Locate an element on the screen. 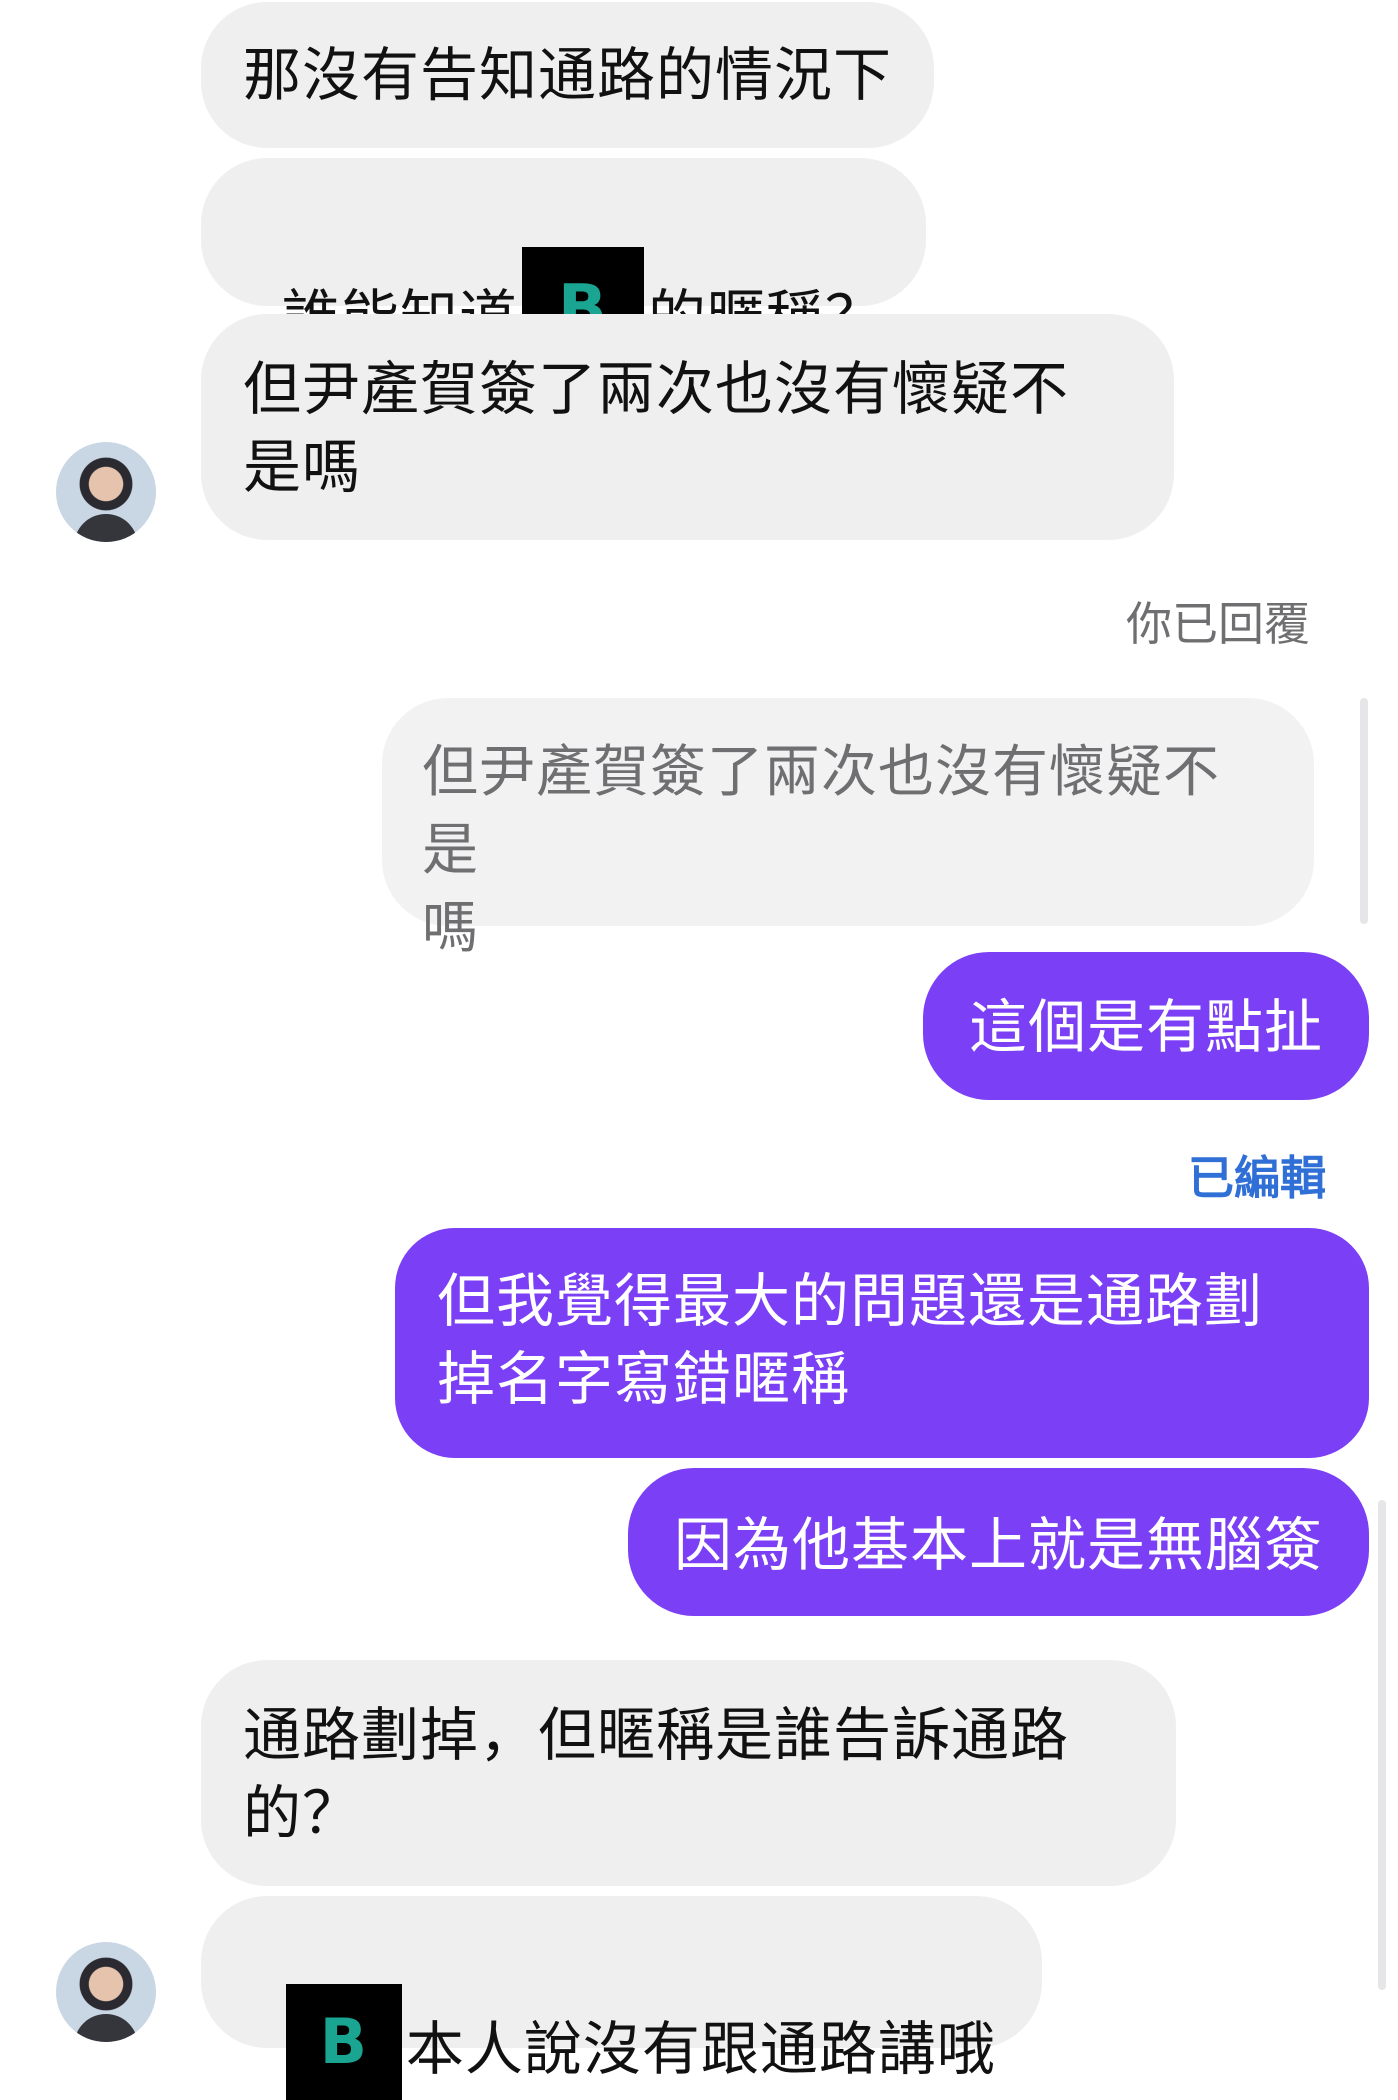 This screenshot has height=2100, width=1398. message-text: 本人說沒有跟通路講哦 is located at coordinates (700, 2049).